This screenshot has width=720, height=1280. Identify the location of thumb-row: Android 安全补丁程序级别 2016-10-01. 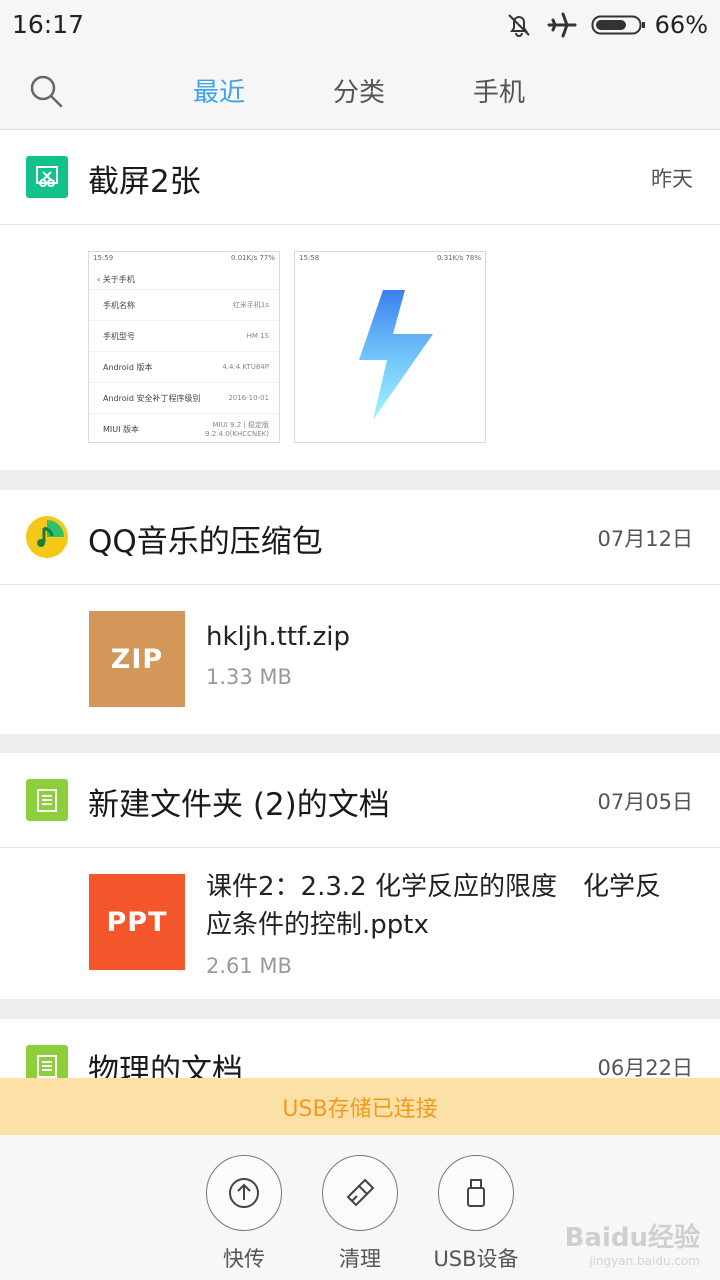
(184, 398).